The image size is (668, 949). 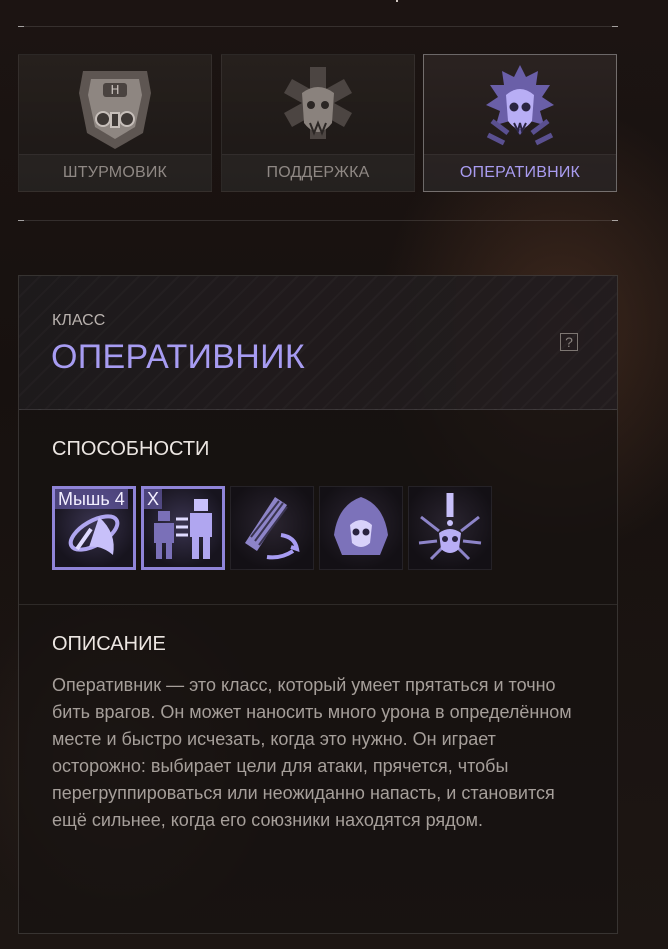 I want to click on assault-emblem-icon: Н, so click(x=115, y=110).